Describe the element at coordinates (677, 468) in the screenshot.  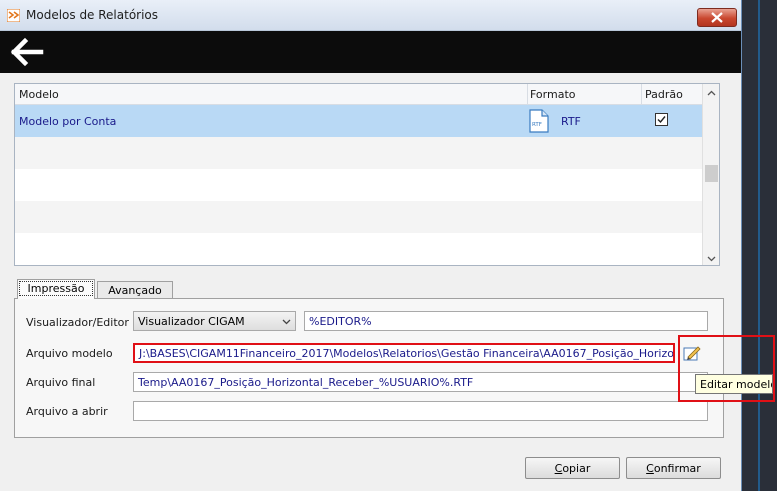
I see `confirm-label: onfirmar` at that location.